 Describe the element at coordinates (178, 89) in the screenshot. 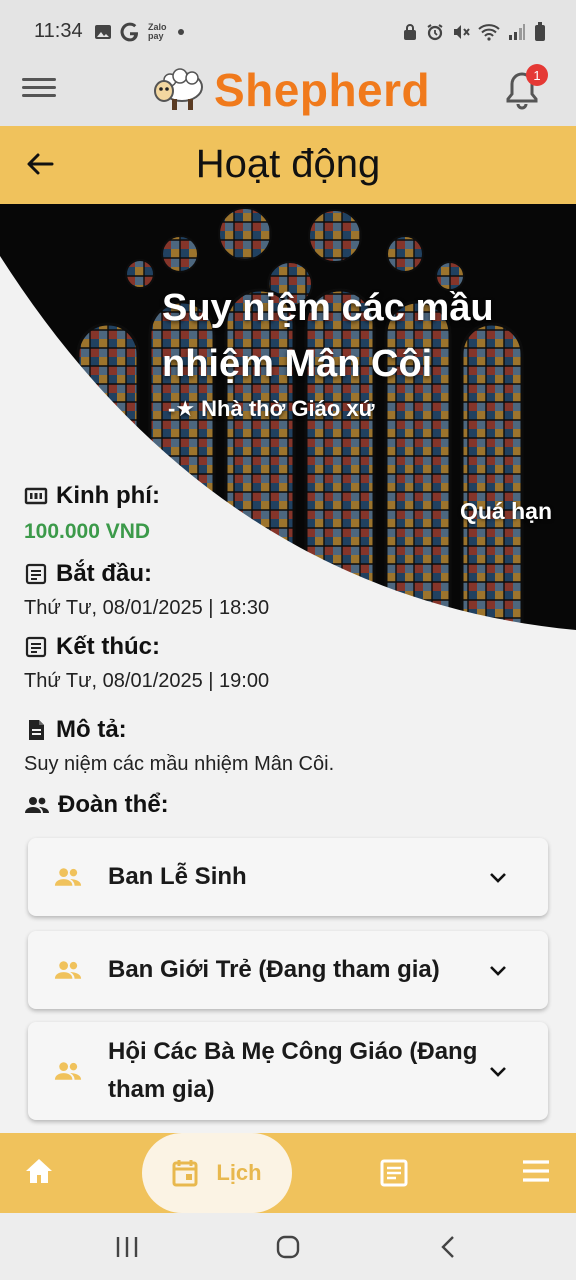

I see `sheep-icon` at that location.